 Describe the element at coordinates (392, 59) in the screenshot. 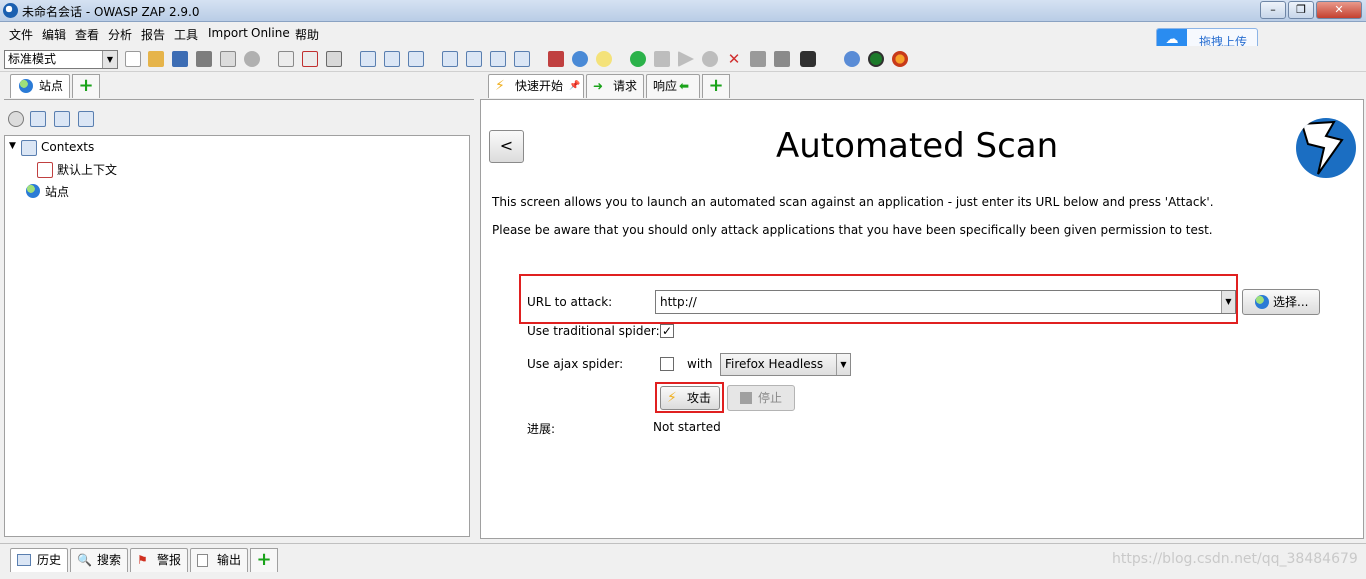

I see `layout-2-icon` at that location.